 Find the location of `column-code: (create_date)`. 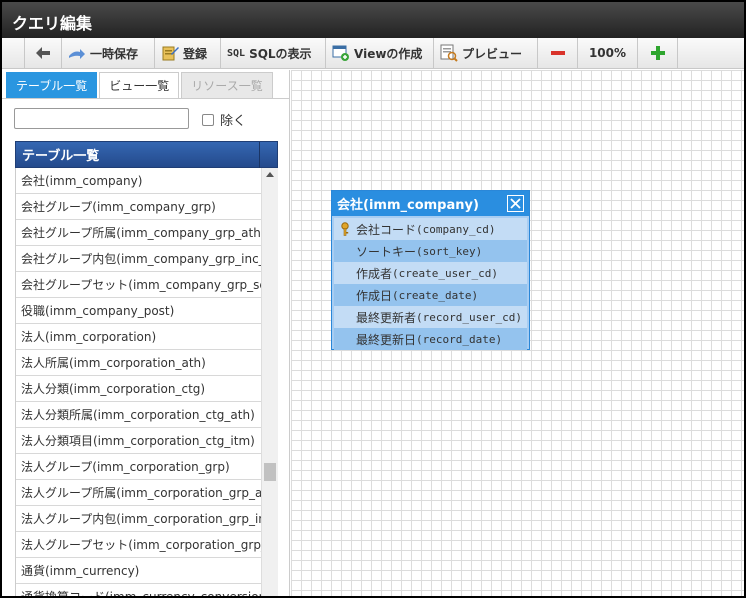

column-code: (create_date) is located at coordinates (435, 295).